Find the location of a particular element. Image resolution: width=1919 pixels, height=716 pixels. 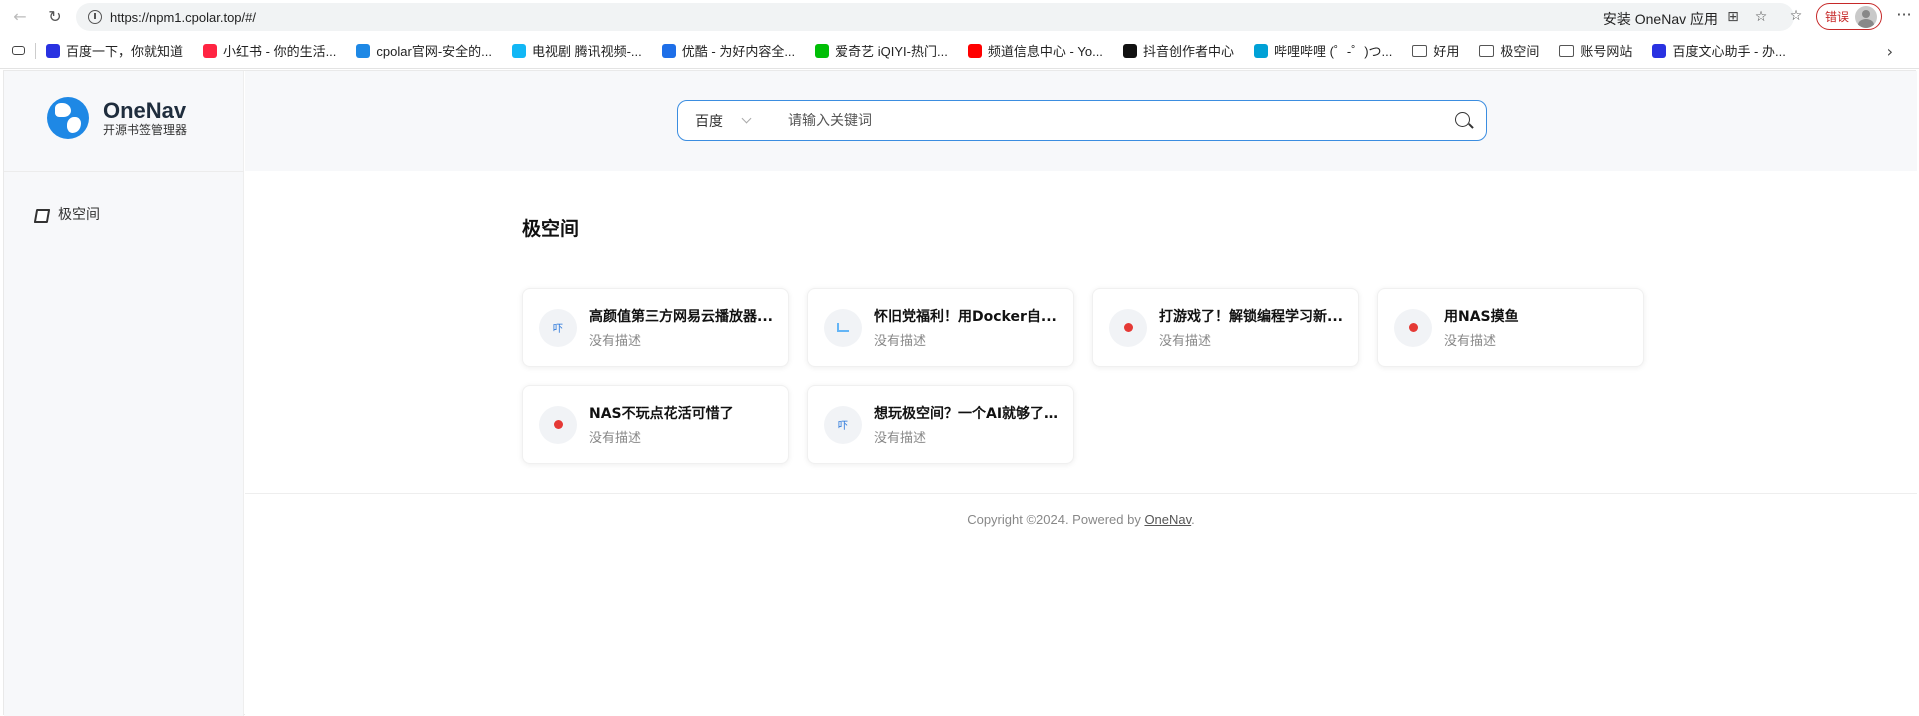

bookmark-folder: 极空间 is located at coordinates (1509, 50).